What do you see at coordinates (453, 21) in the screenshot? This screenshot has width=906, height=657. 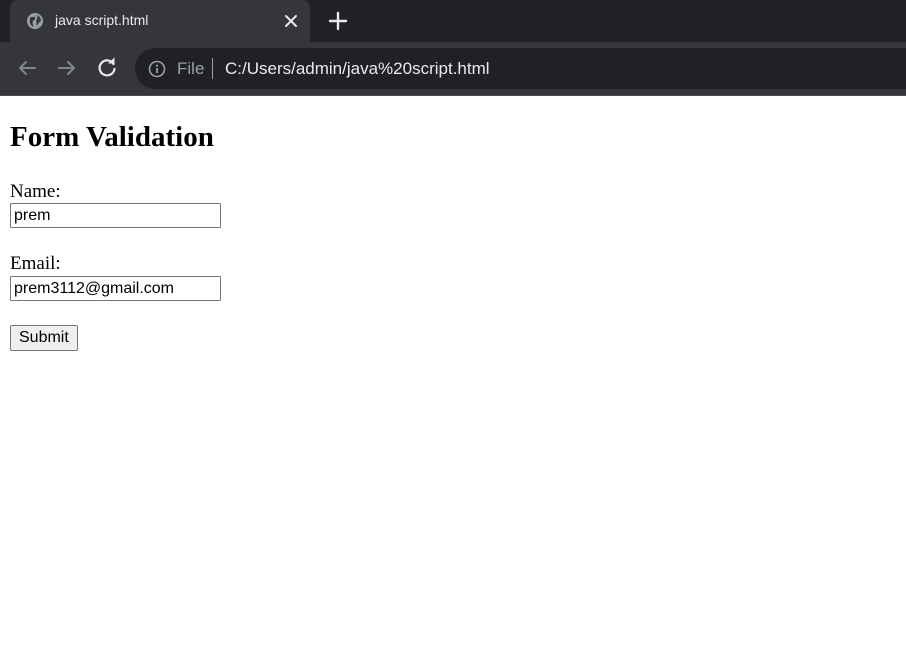 I see `tab-strip: java script.html` at bounding box center [453, 21].